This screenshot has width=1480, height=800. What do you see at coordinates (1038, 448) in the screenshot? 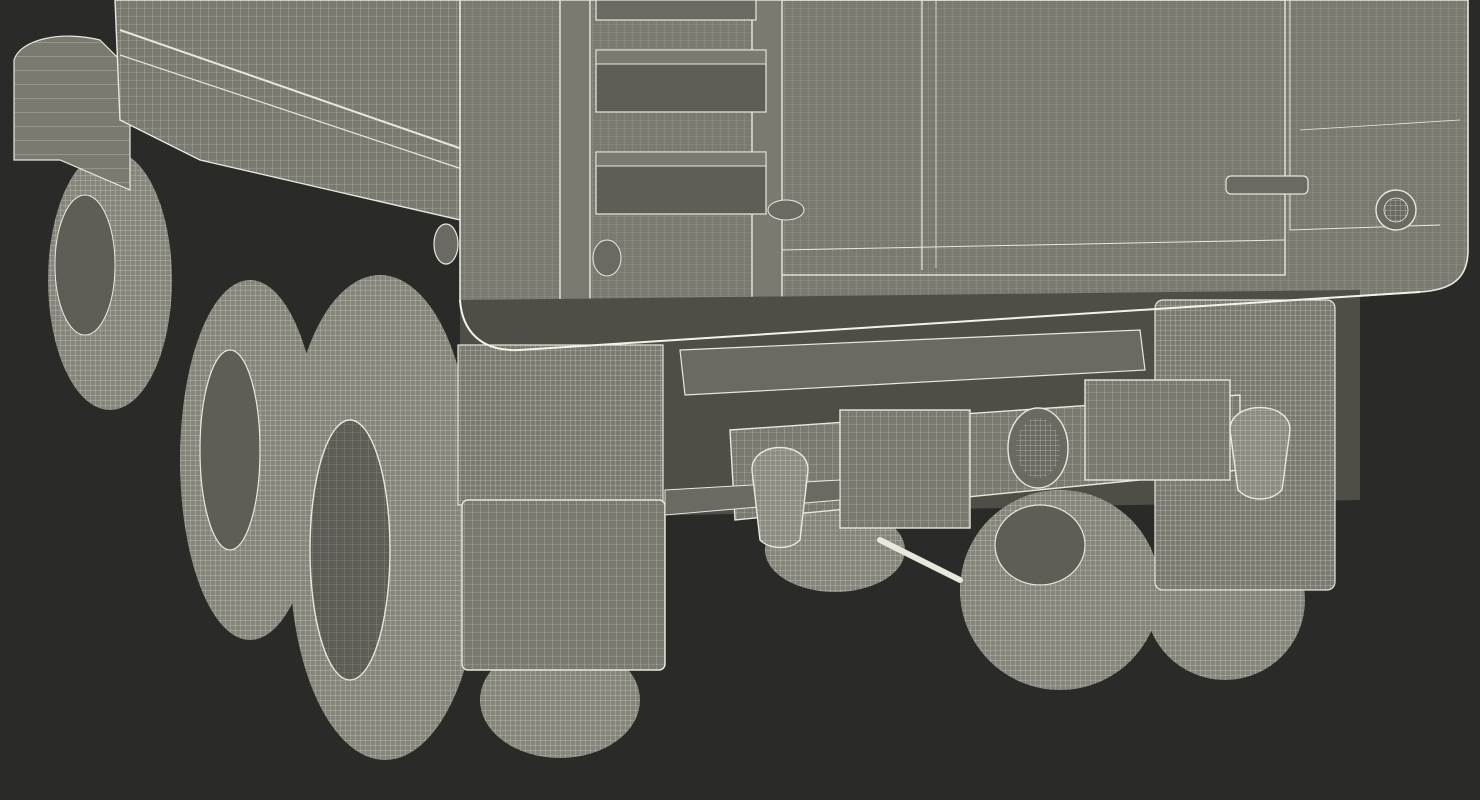
I see `tail-light-center` at bounding box center [1038, 448].